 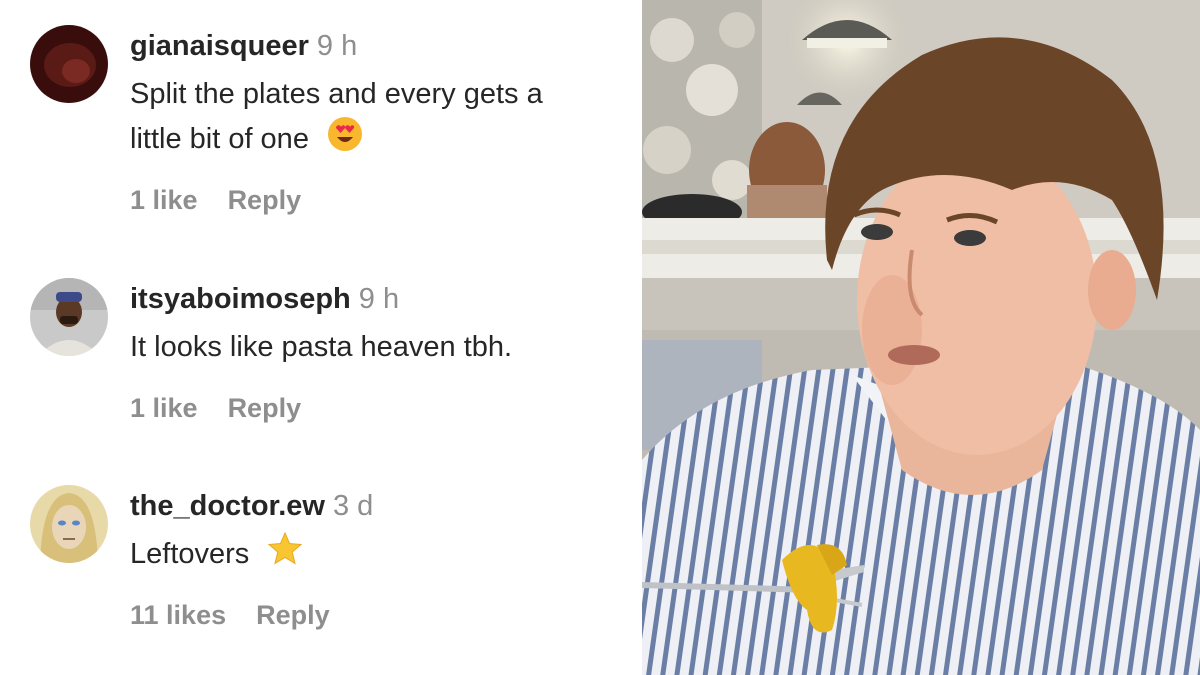 What do you see at coordinates (240, 299) in the screenshot?
I see `username-link: itsyaboimoseph` at bounding box center [240, 299].